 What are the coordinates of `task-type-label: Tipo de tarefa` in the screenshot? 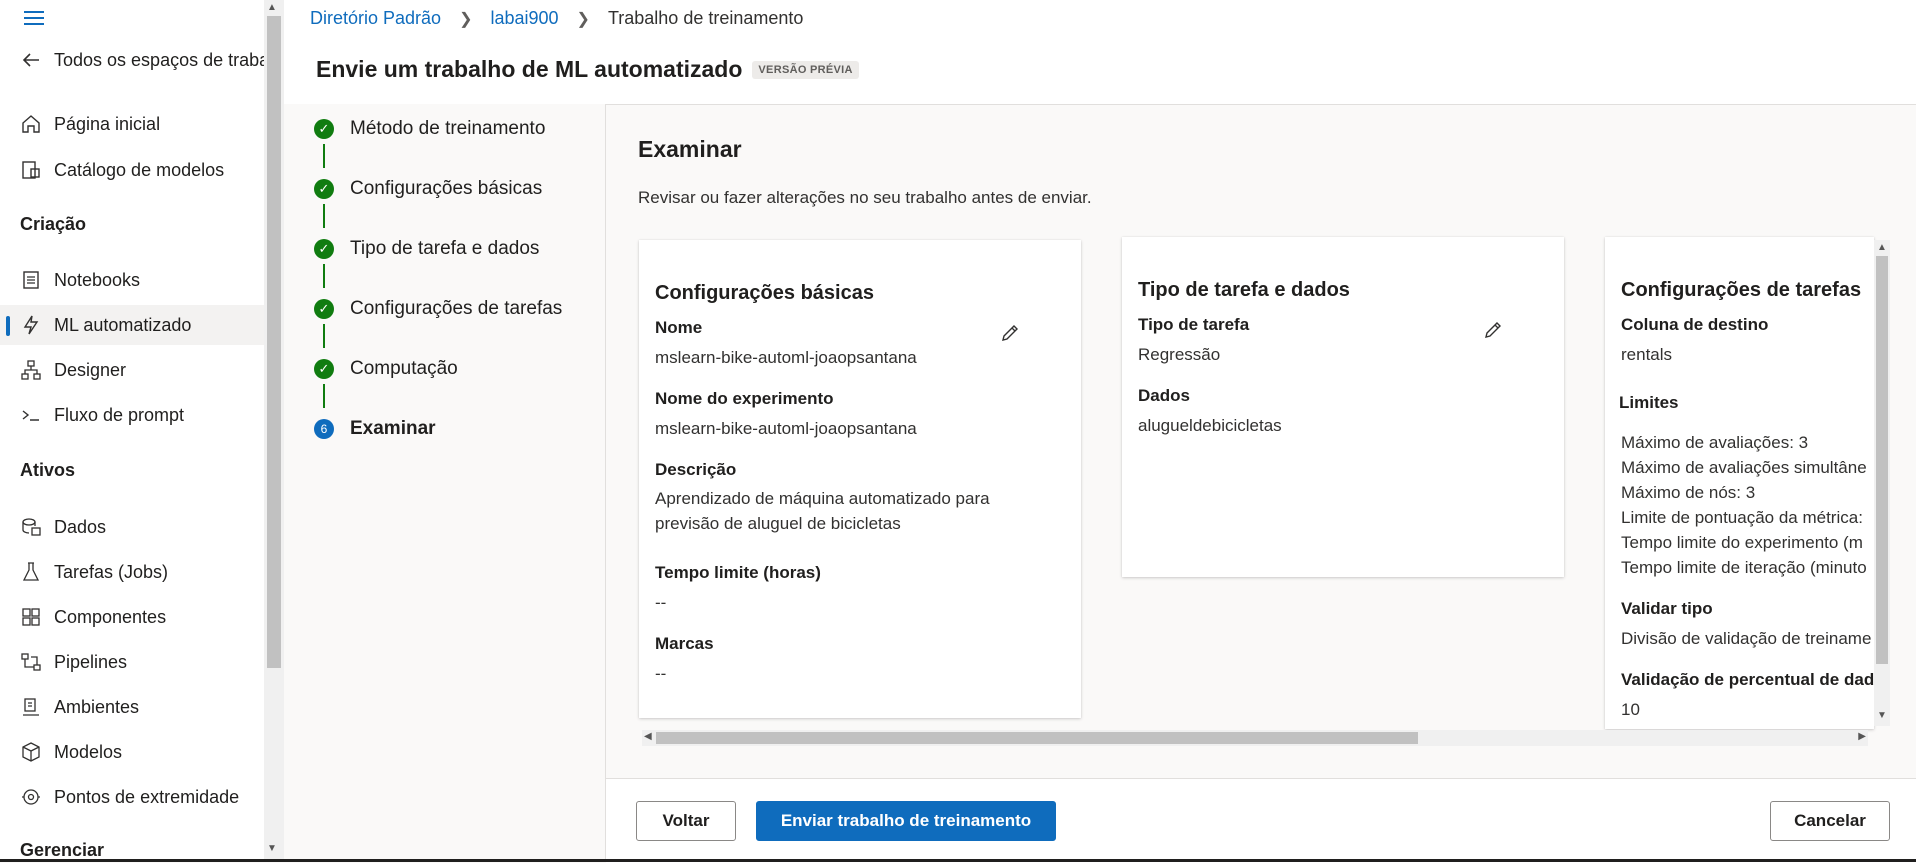 It's located at (1194, 324).